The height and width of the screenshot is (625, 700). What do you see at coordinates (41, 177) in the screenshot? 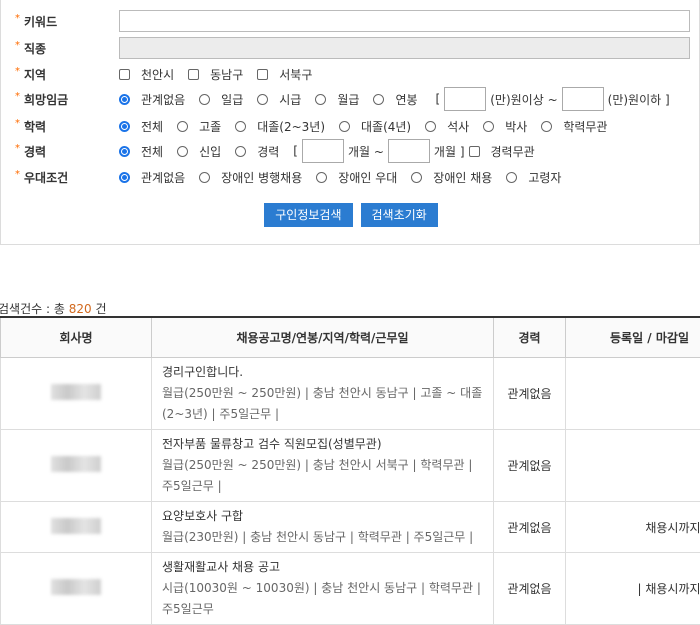
I see `preference-label: *우대조건` at bounding box center [41, 177].